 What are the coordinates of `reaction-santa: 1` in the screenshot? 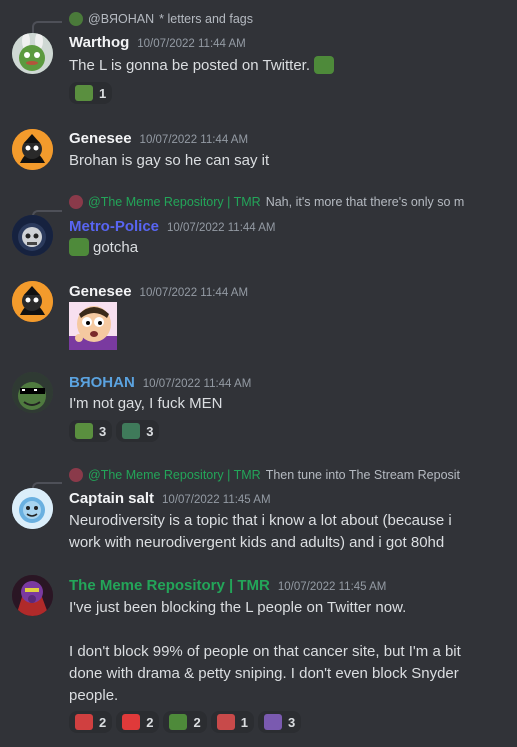 It's located at (232, 722).